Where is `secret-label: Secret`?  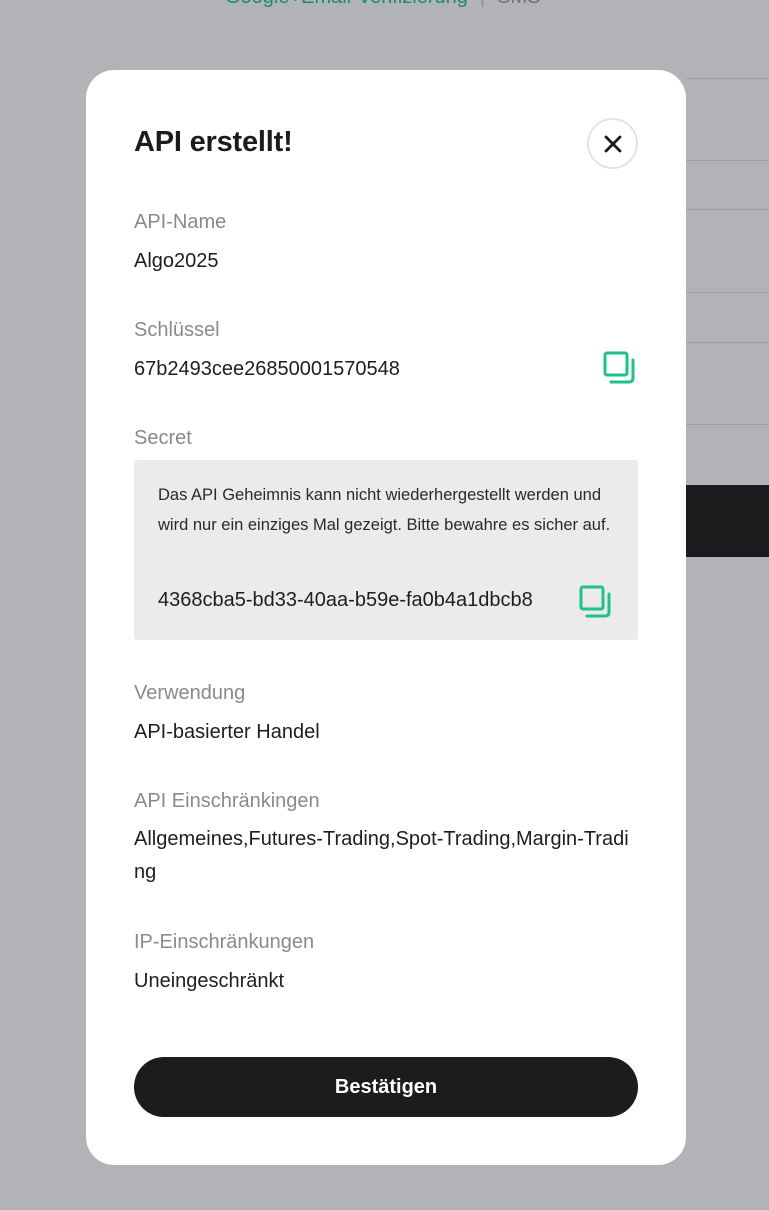
secret-label: Secret is located at coordinates (163, 438).